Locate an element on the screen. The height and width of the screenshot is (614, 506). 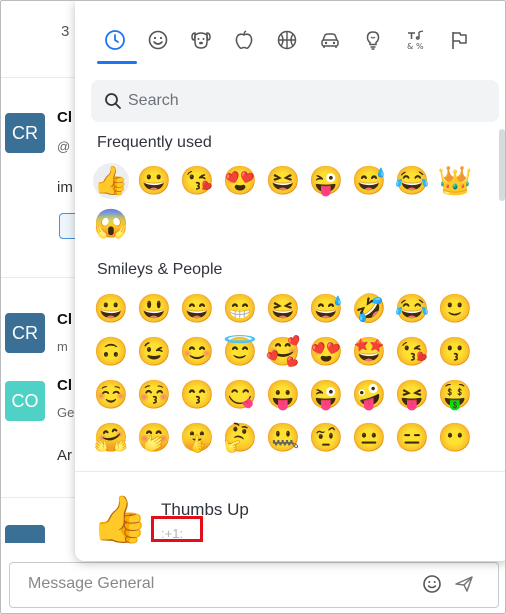
symbols-icon: &% is located at coordinates (416, 40).